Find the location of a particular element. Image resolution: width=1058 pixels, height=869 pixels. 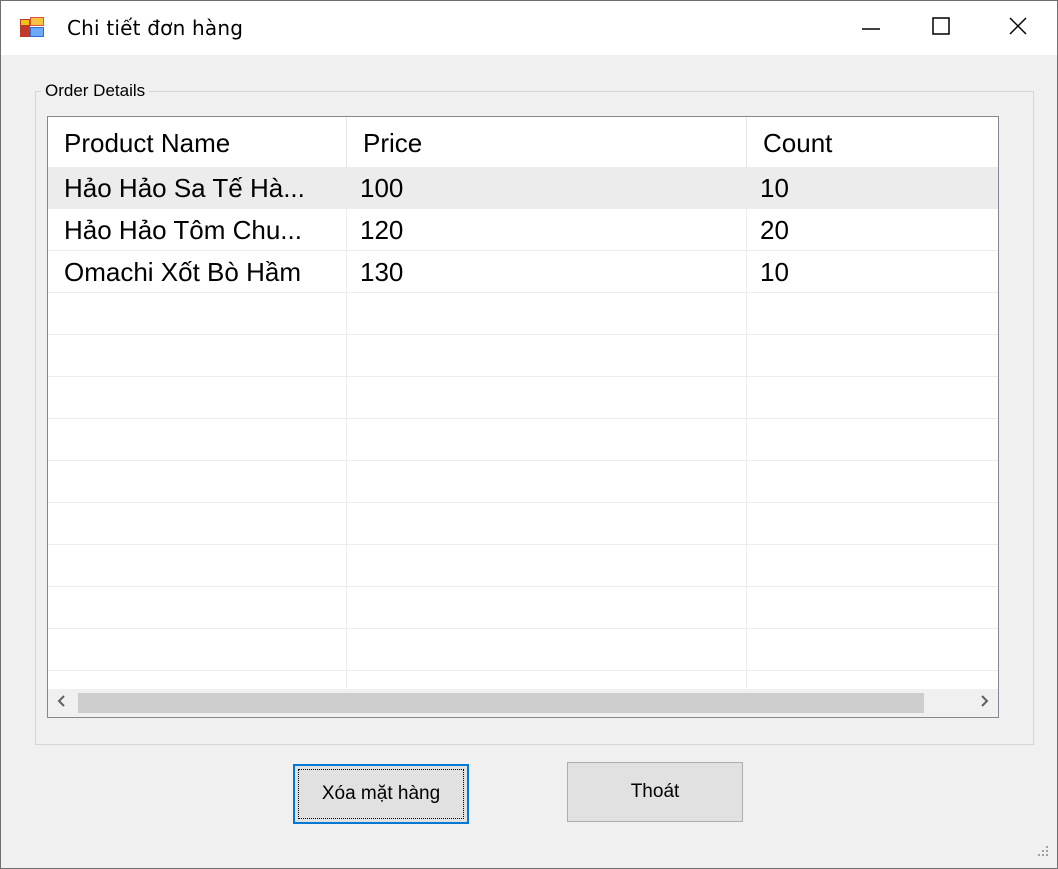

maximize-button is located at coordinates (941, 28).